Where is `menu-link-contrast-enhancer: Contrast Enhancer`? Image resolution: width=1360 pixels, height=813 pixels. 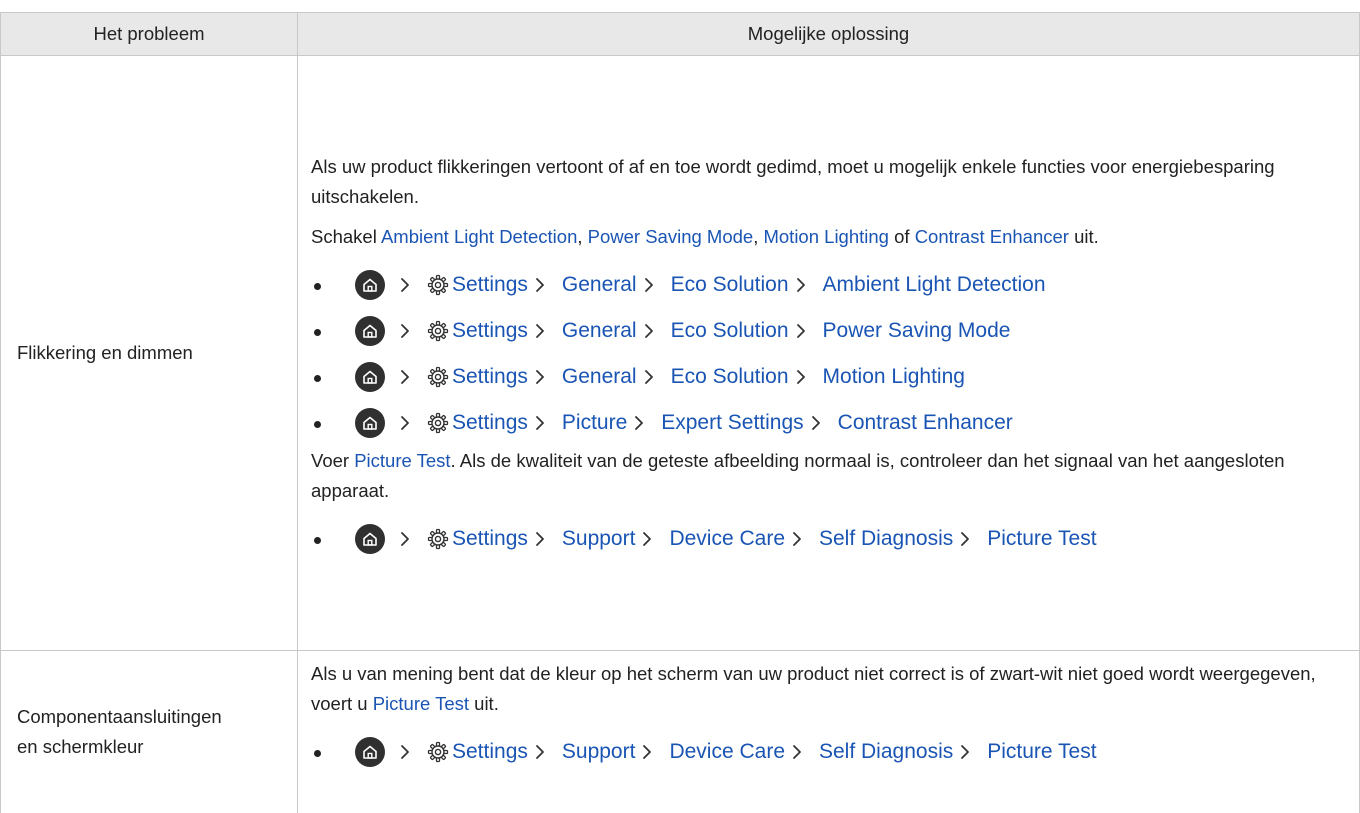 menu-link-contrast-enhancer: Contrast Enhancer is located at coordinates (992, 236).